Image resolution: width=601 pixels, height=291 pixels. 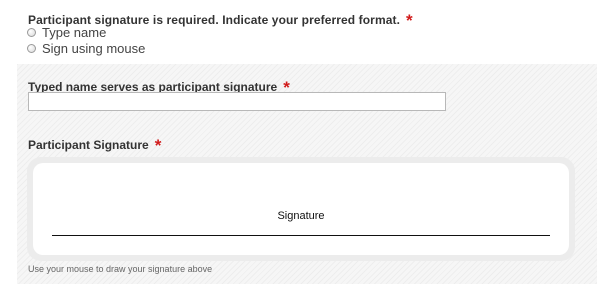 I want to click on radio-label: Sign using mouse, so click(x=93, y=48).